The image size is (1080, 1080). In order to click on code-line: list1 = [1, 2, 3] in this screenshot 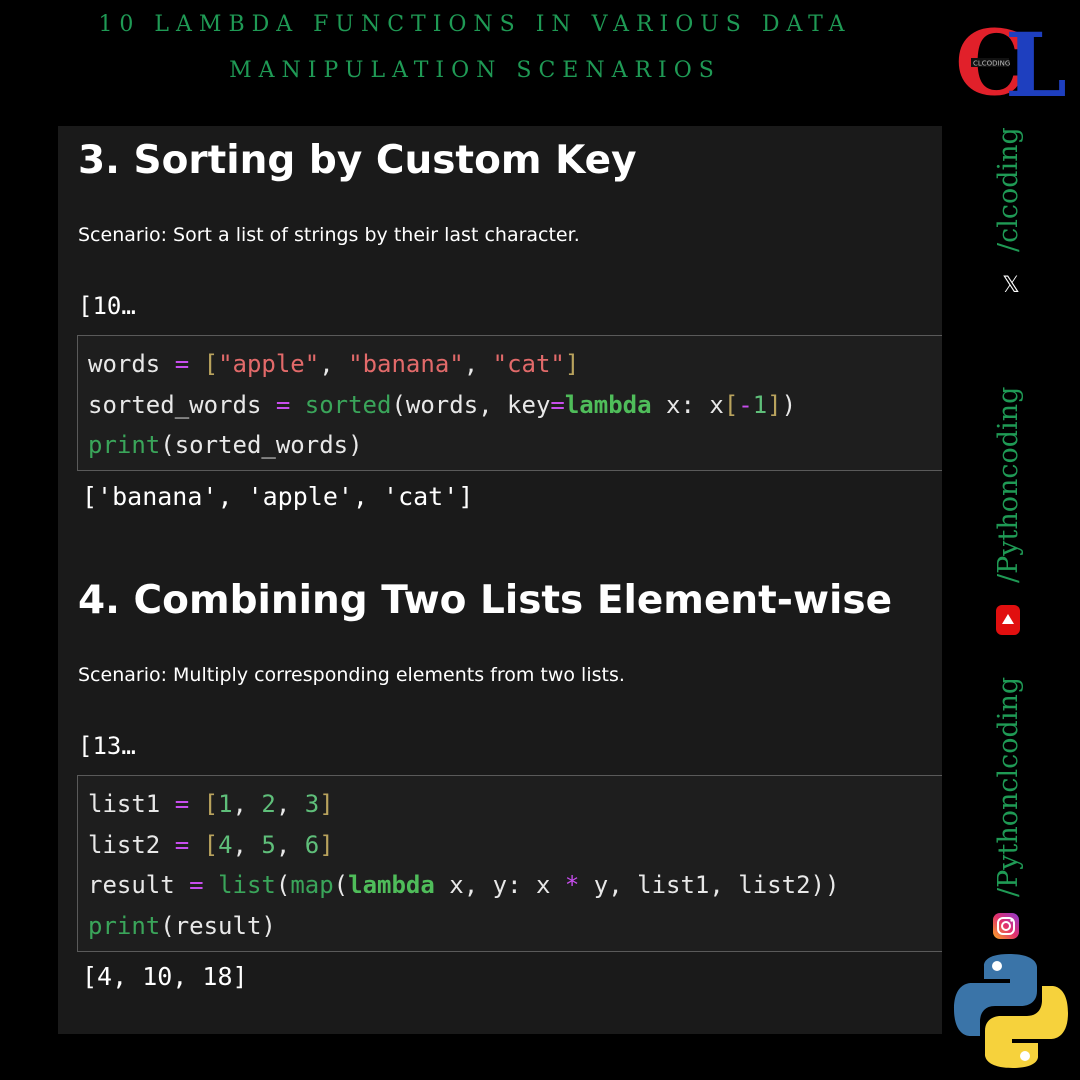, I will do `click(211, 804)`.